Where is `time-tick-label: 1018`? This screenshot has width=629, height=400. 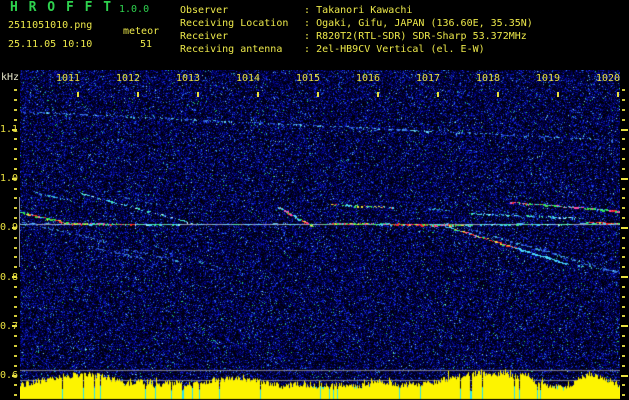
time-tick-label: 1018 is located at coordinates (488, 78).